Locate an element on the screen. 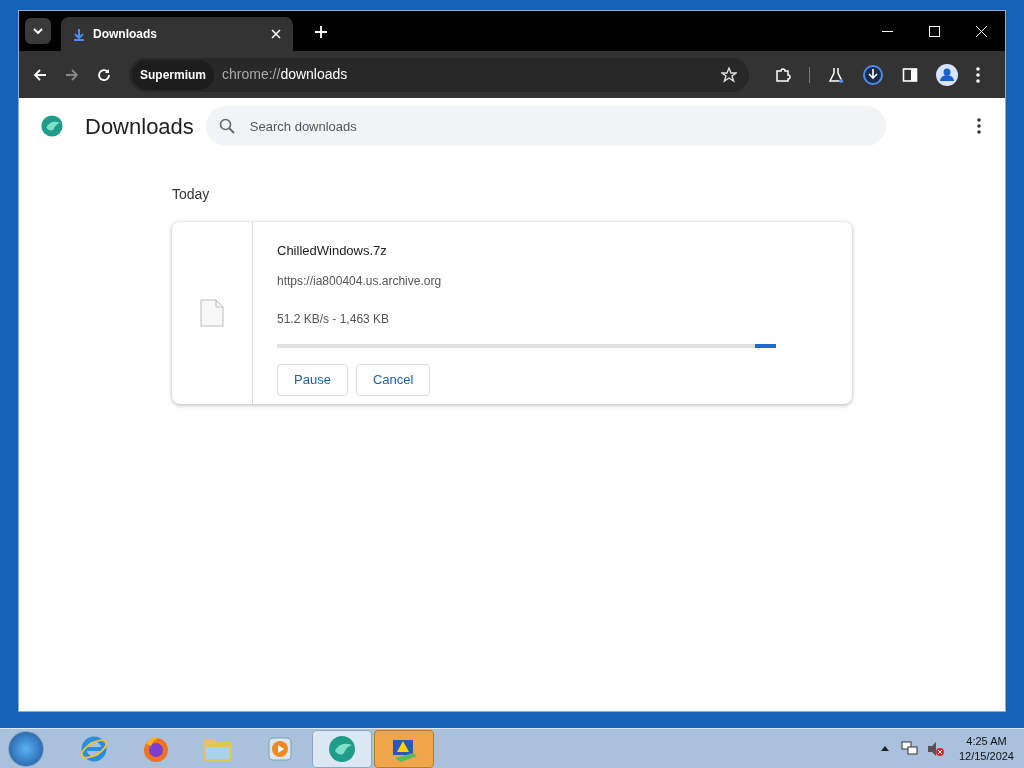  address-path: downloads is located at coordinates (314, 74).